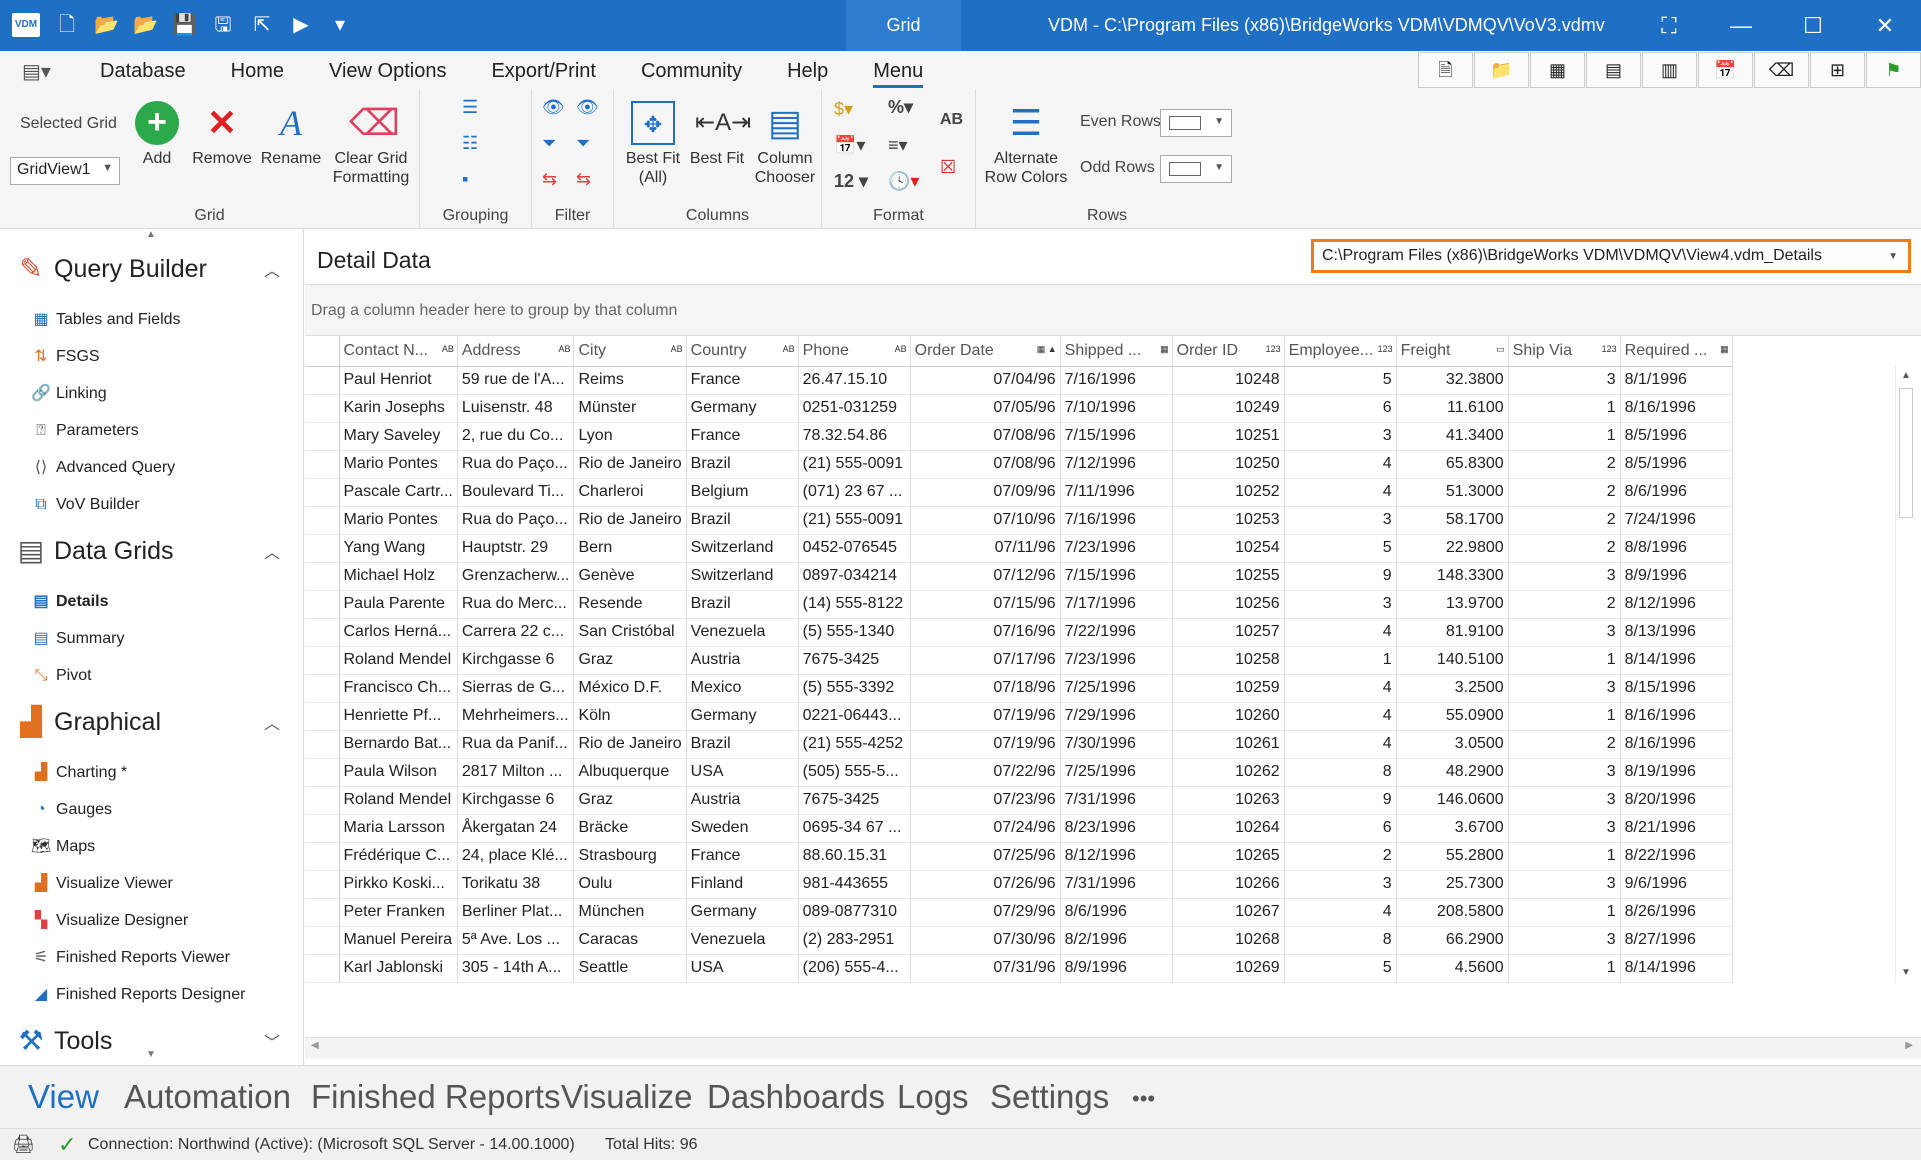 Image resolution: width=1921 pixels, height=1160 pixels. I want to click on table-cell: 2, so click(1564, 604).